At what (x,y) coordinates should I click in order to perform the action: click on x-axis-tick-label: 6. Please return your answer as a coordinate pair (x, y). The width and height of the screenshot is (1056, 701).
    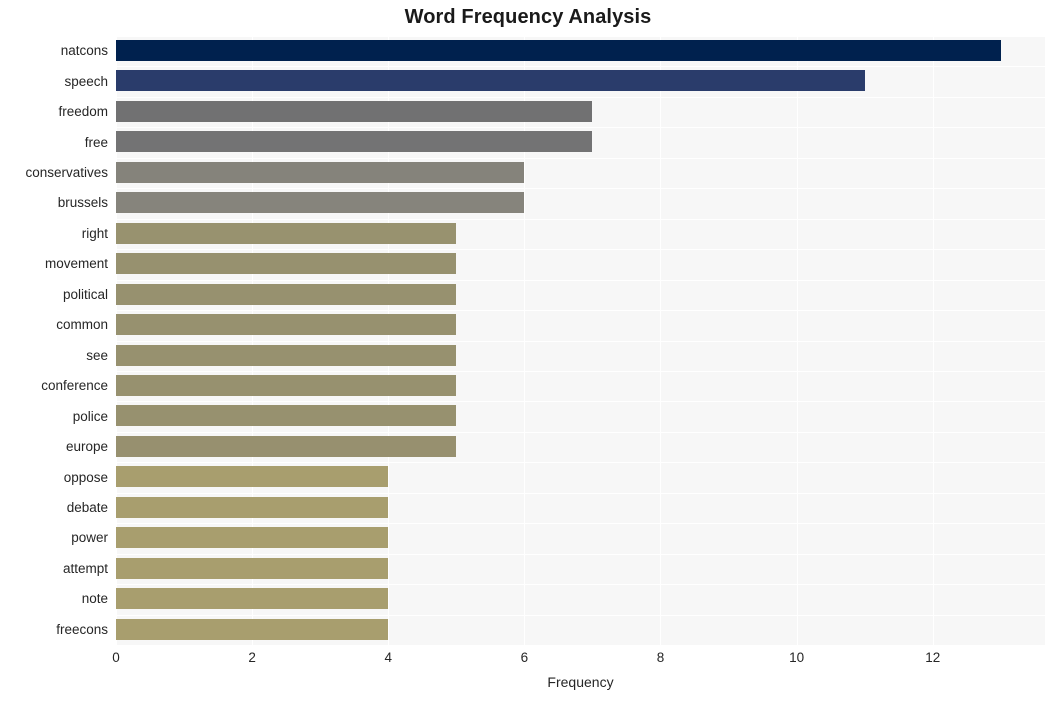
    Looking at the image, I should click on (524, 657).